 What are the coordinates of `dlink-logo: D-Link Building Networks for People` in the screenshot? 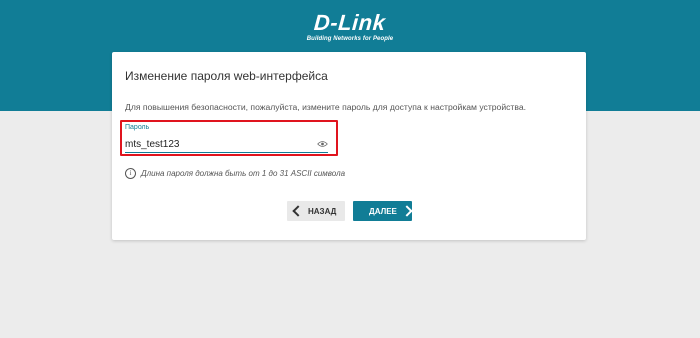 It's located at (350, 26).